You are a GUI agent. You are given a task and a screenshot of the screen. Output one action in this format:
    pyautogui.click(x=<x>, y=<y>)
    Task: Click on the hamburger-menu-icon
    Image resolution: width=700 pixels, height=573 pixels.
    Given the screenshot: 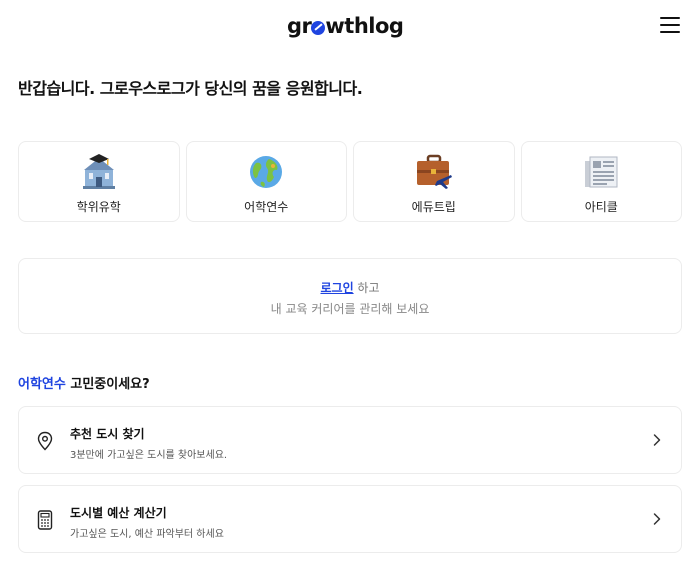 What is the action you would take?
    pyautogui.click(x=670, y=25)
    